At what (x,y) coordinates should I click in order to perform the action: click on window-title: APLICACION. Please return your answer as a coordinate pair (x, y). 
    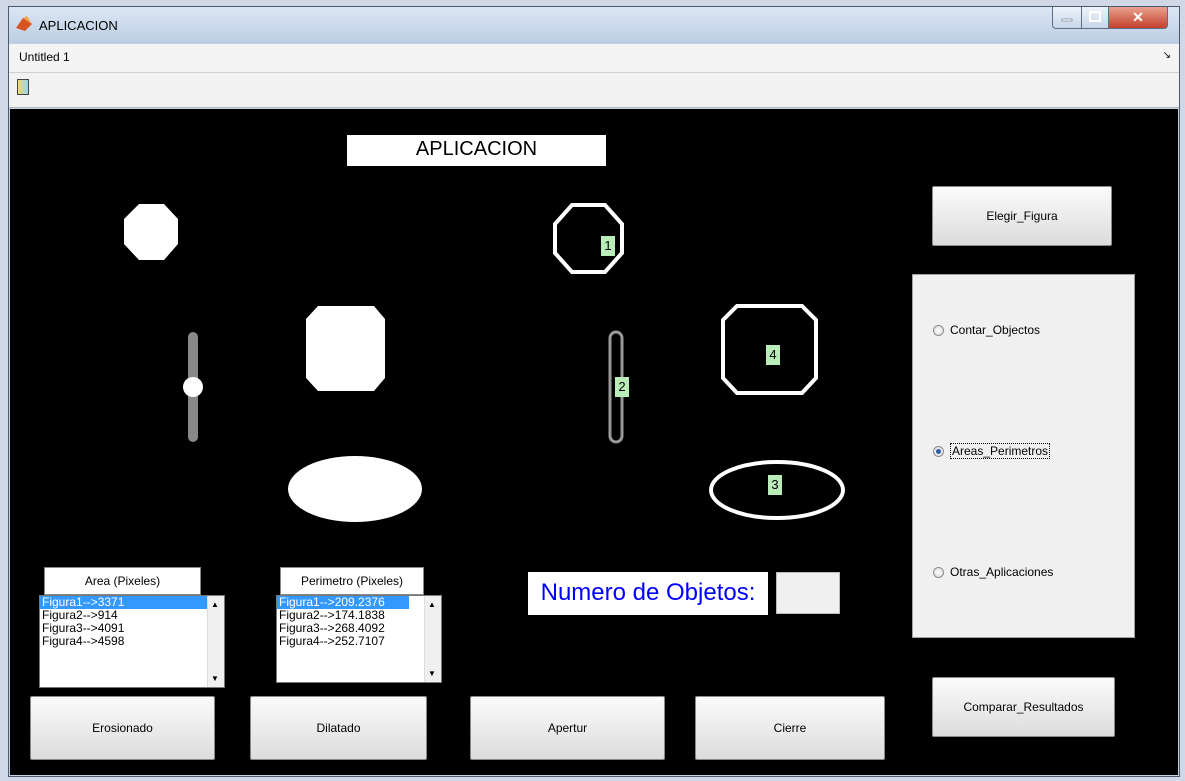
    Looking at the image, I should click on (78, 25).